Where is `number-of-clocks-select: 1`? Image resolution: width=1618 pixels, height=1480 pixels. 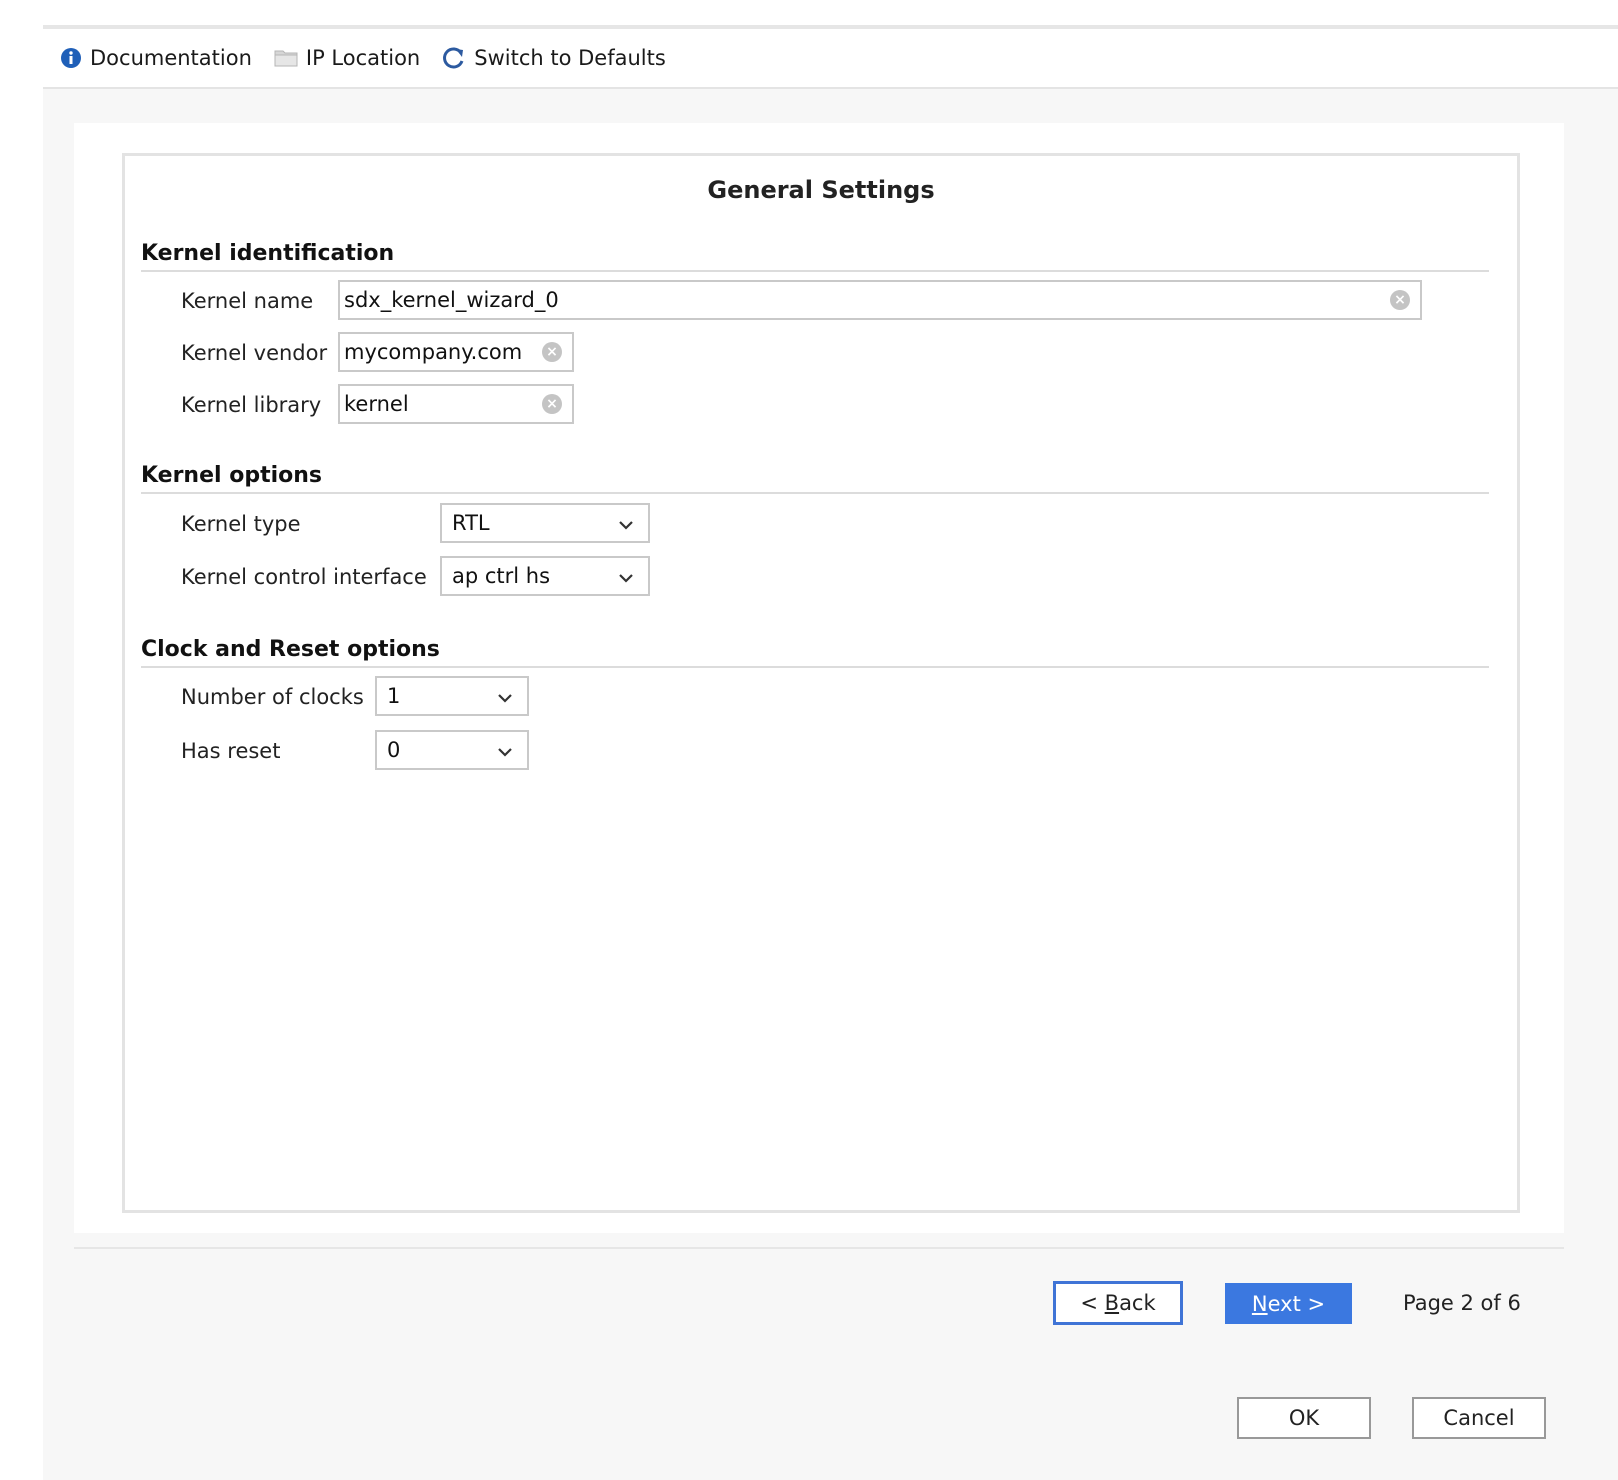
number-of-clocks-select: 1 is located at coordinates (452, 696).